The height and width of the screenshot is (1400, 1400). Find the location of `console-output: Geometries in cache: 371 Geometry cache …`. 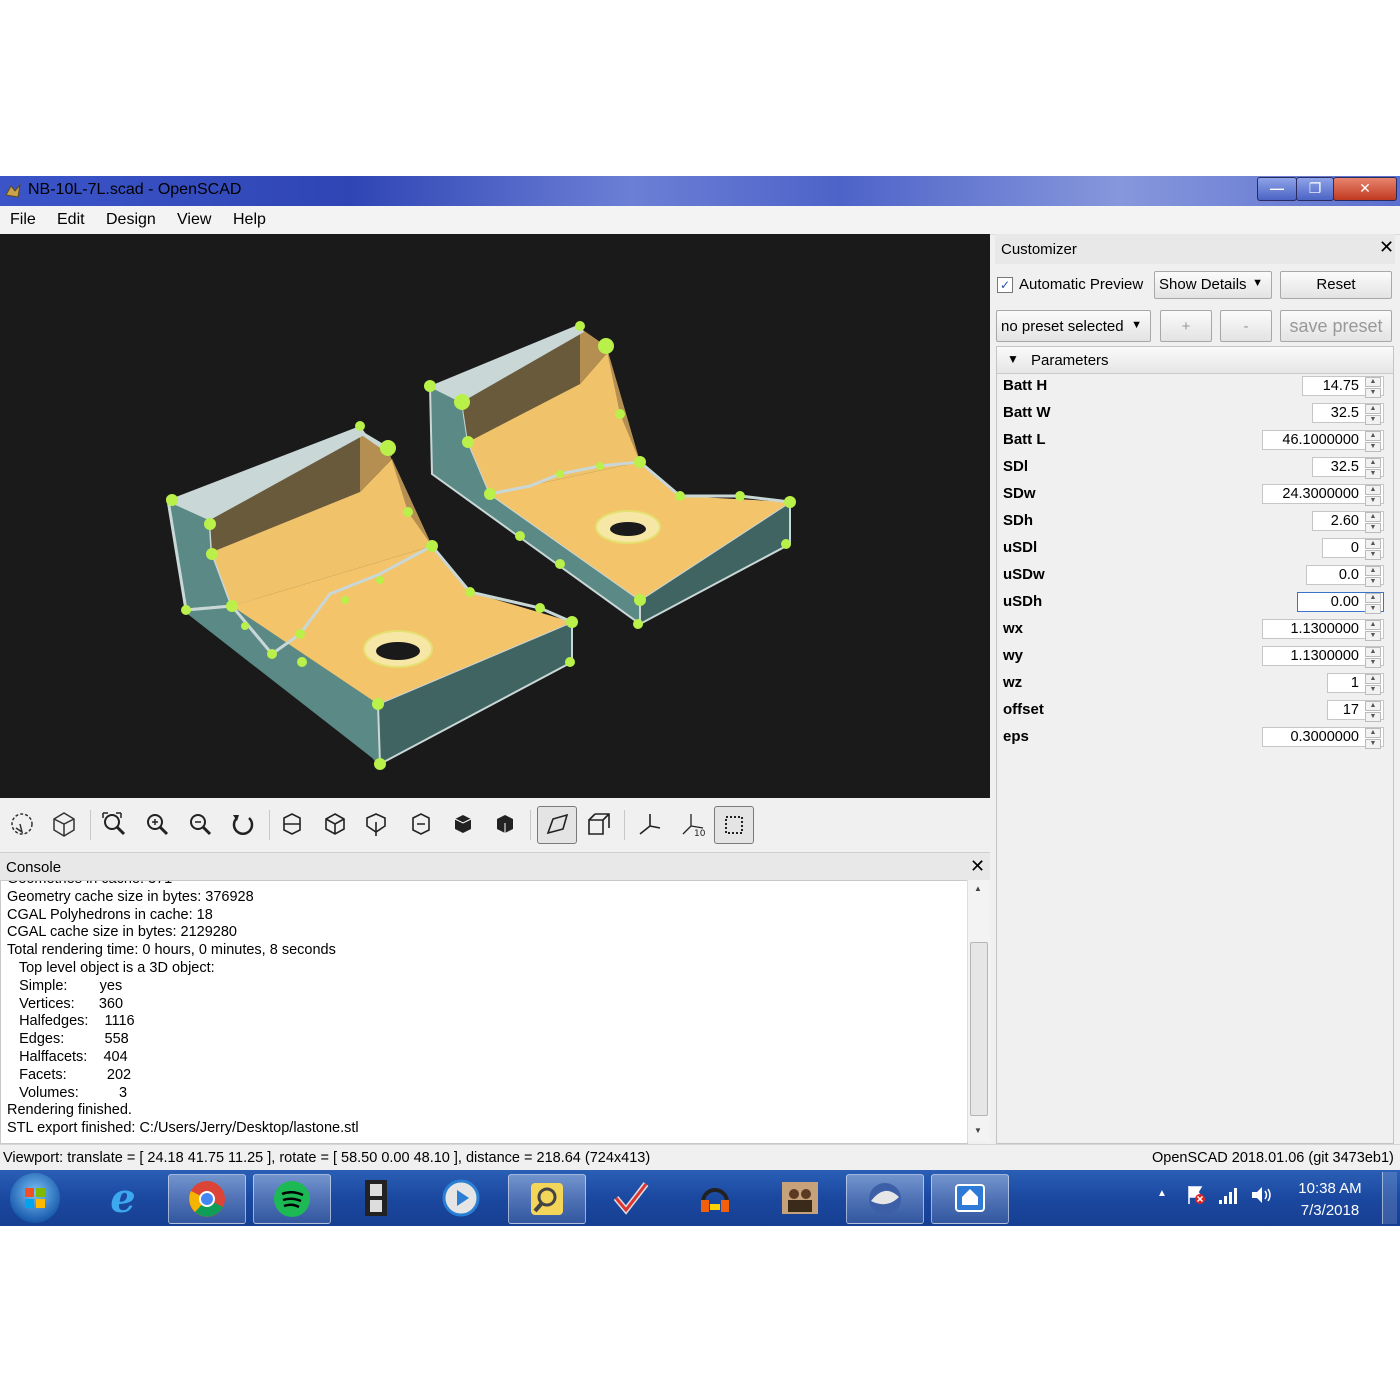

console-output: Geometries in cache: 371 Geometry cache … is located at coordinates (484, 1012).